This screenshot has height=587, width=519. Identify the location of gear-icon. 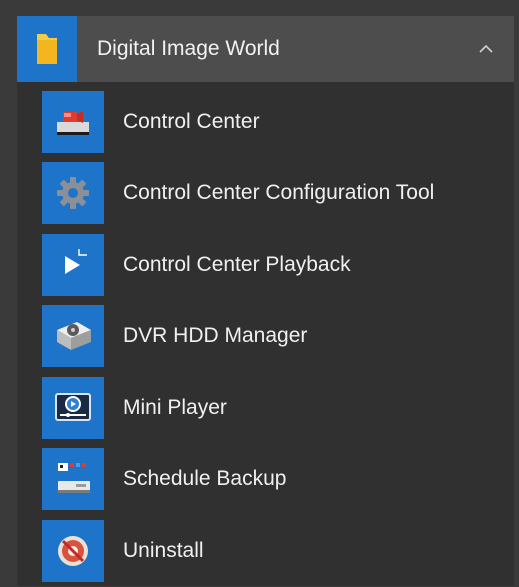
(73, 193).